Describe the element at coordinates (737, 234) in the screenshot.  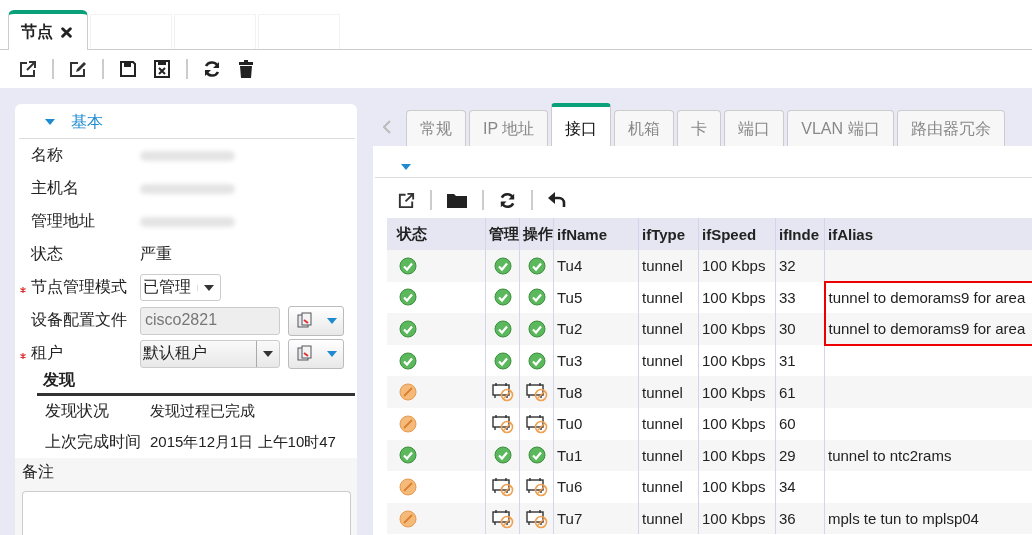
I see `column-header: ifSpeed` at that location.